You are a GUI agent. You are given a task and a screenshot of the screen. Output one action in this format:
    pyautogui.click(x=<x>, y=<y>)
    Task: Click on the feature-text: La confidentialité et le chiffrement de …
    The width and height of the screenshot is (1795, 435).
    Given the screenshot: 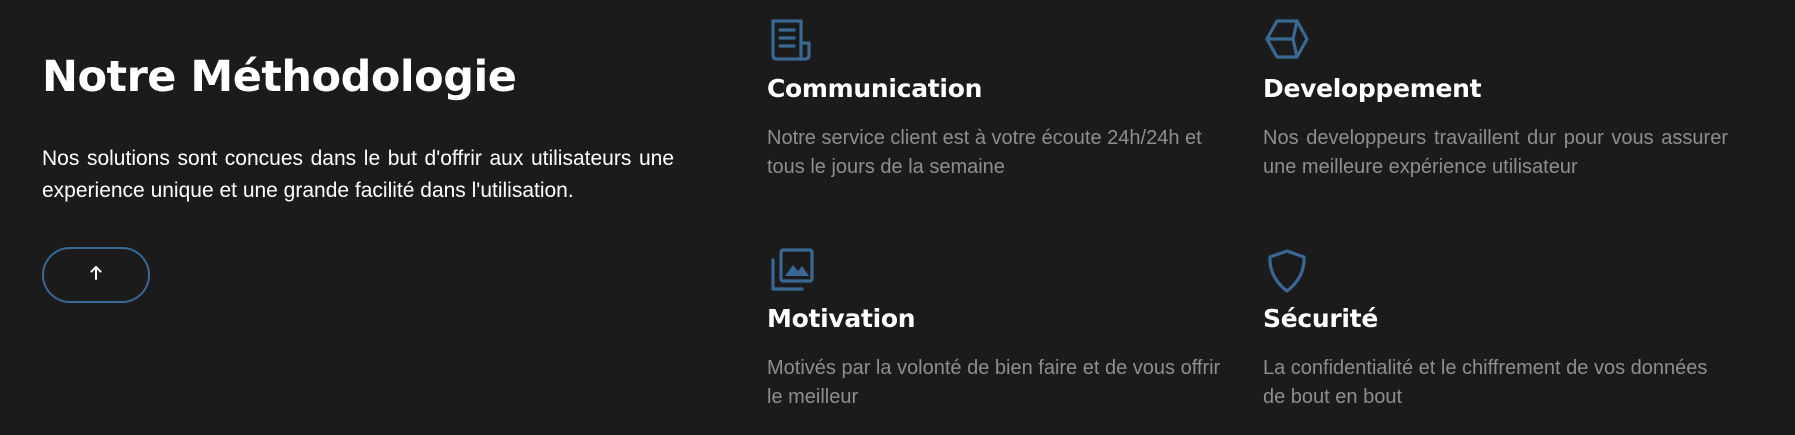 What is the action you would take?
    pyautogui.click(x=1485, y=382)
    